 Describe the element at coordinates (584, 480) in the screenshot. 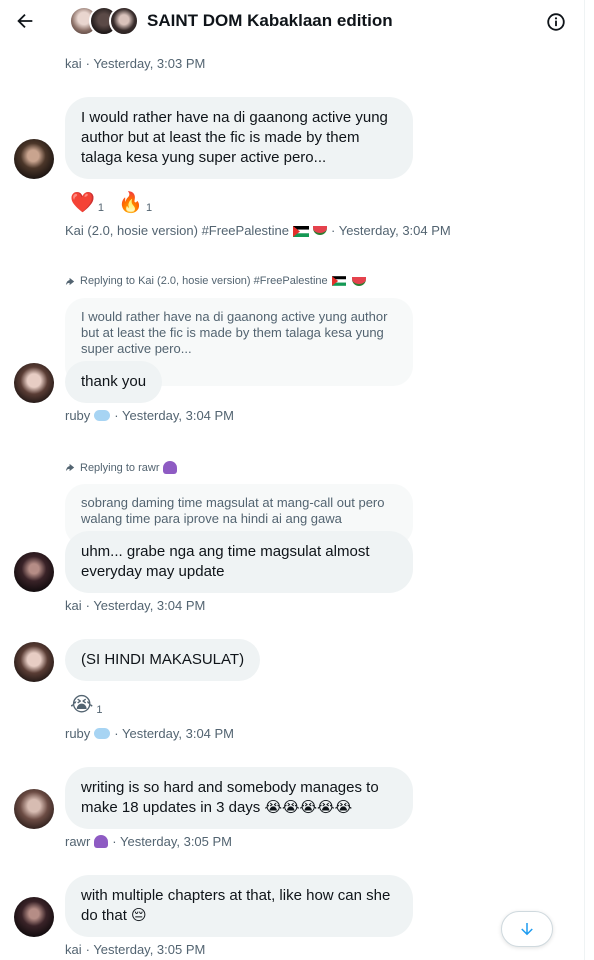

I see `panel-divider` at that location.